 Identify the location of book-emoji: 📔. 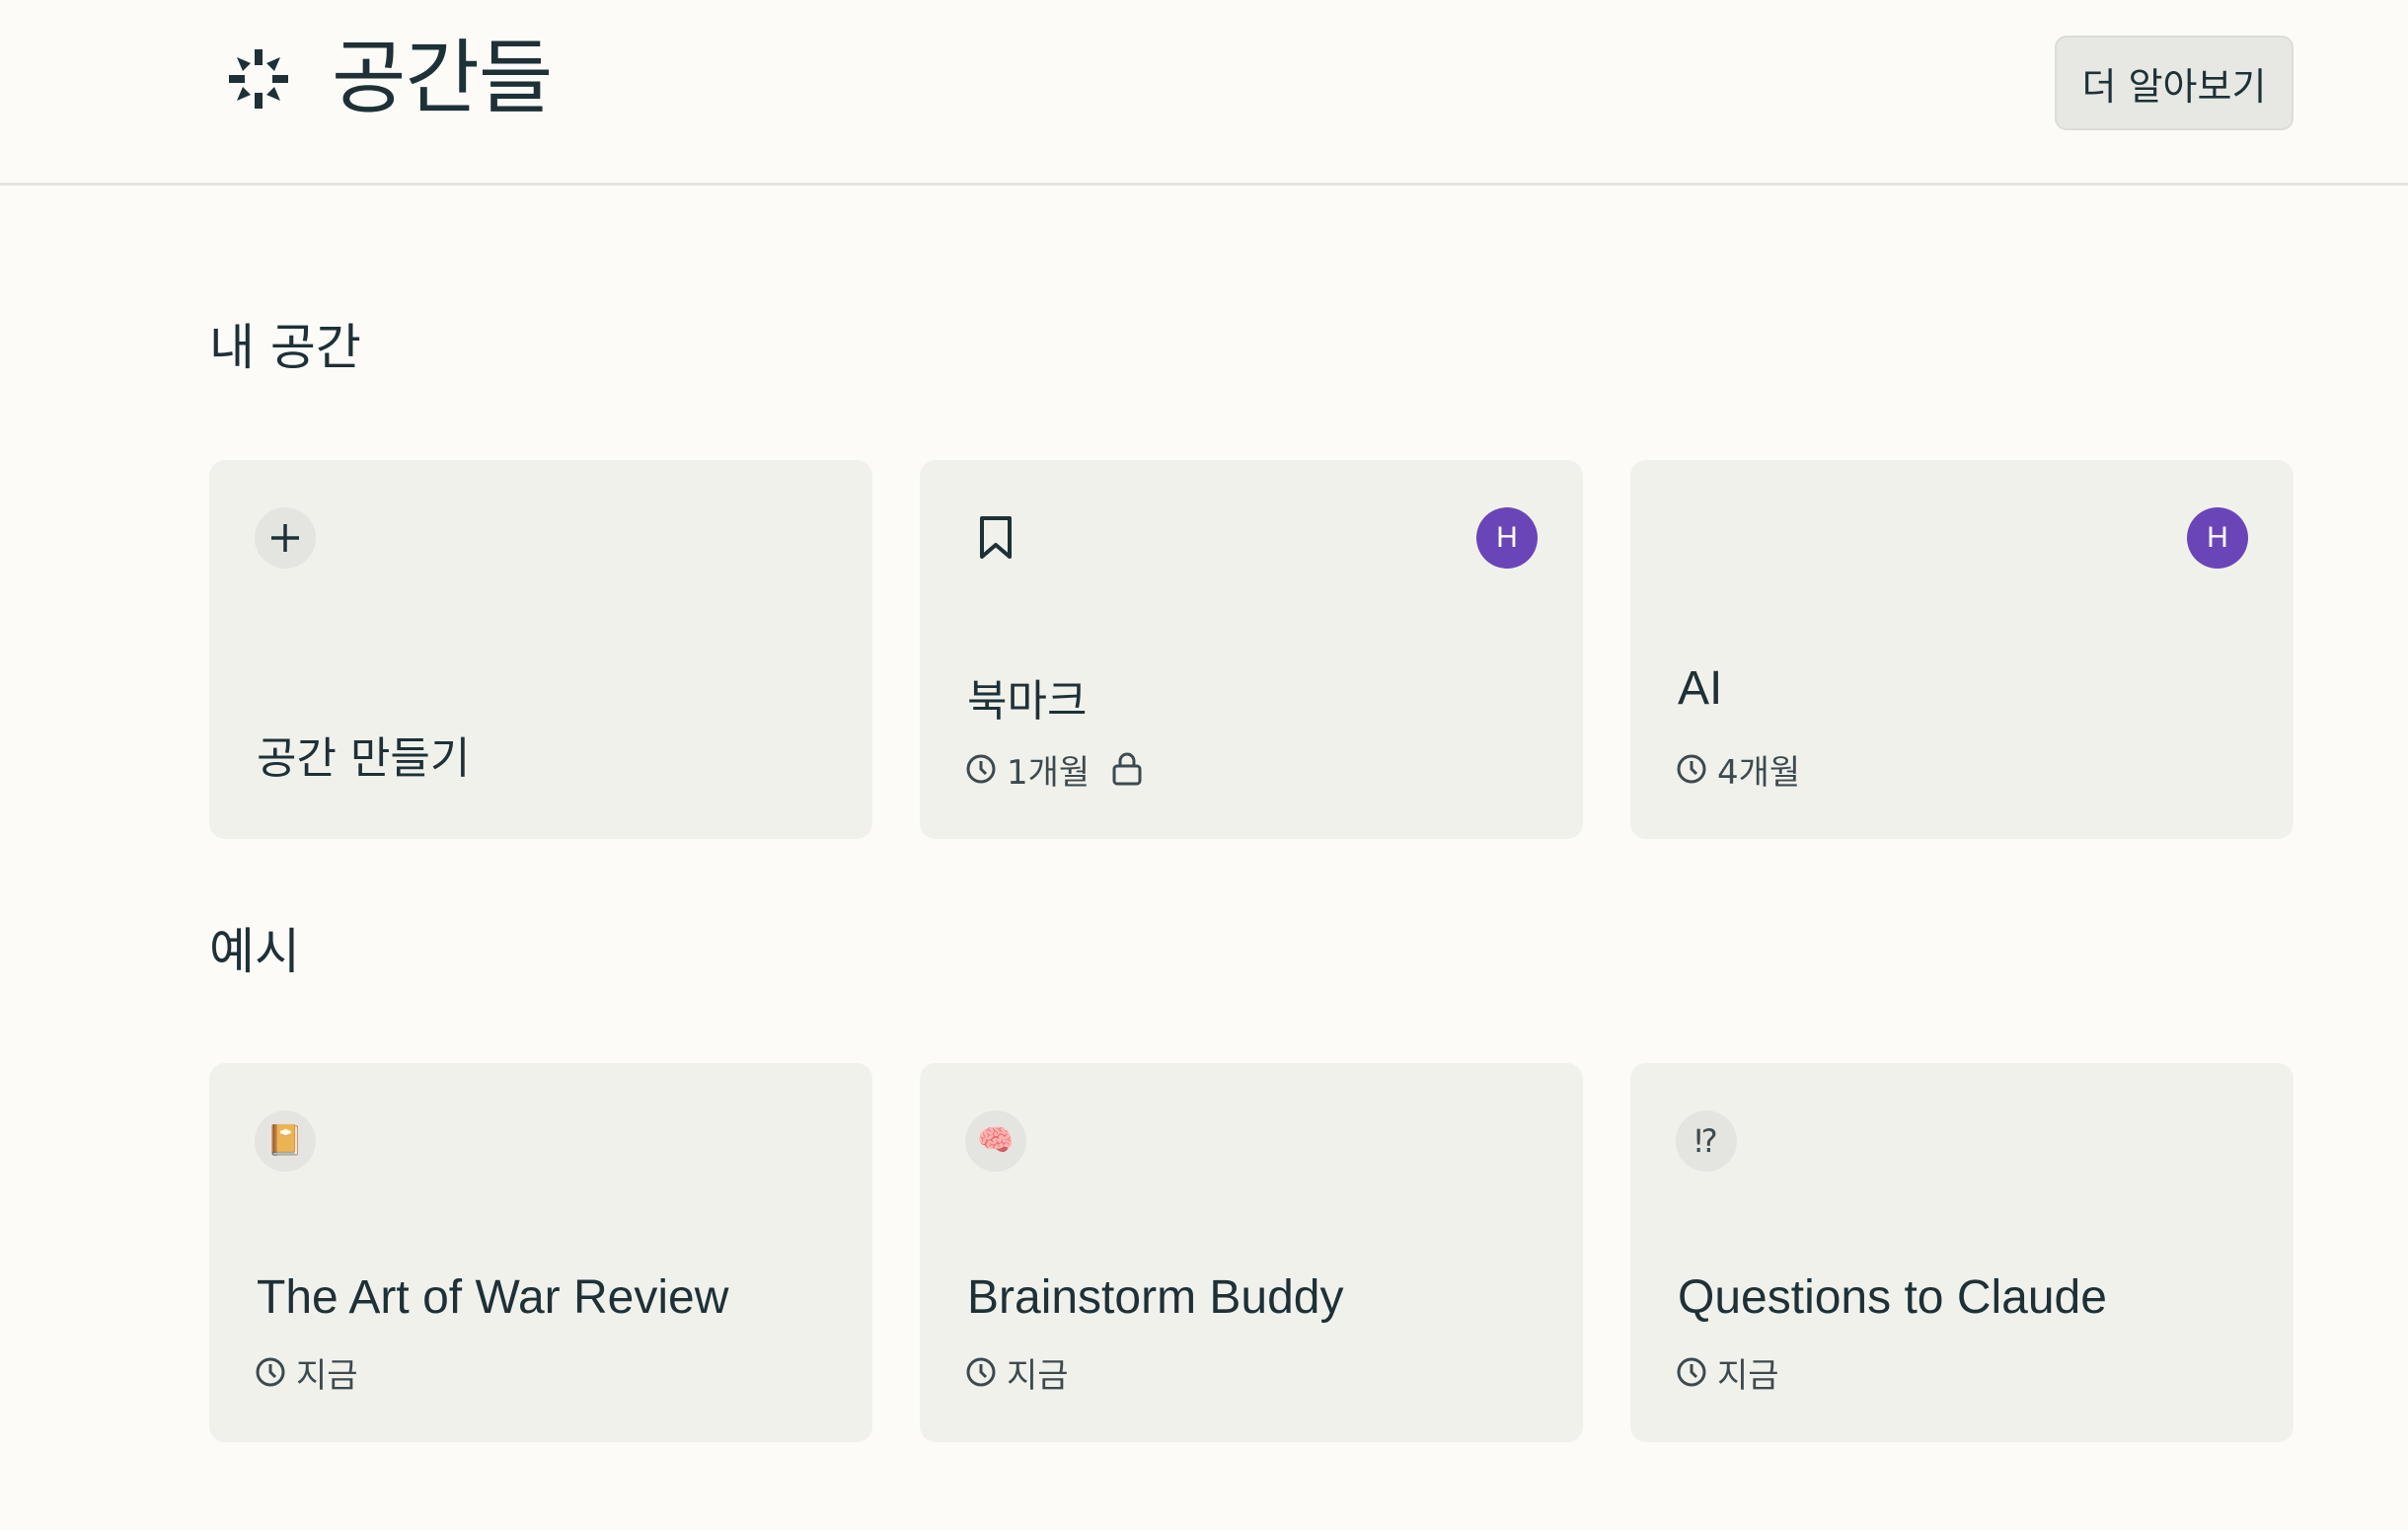
(285, 1140).